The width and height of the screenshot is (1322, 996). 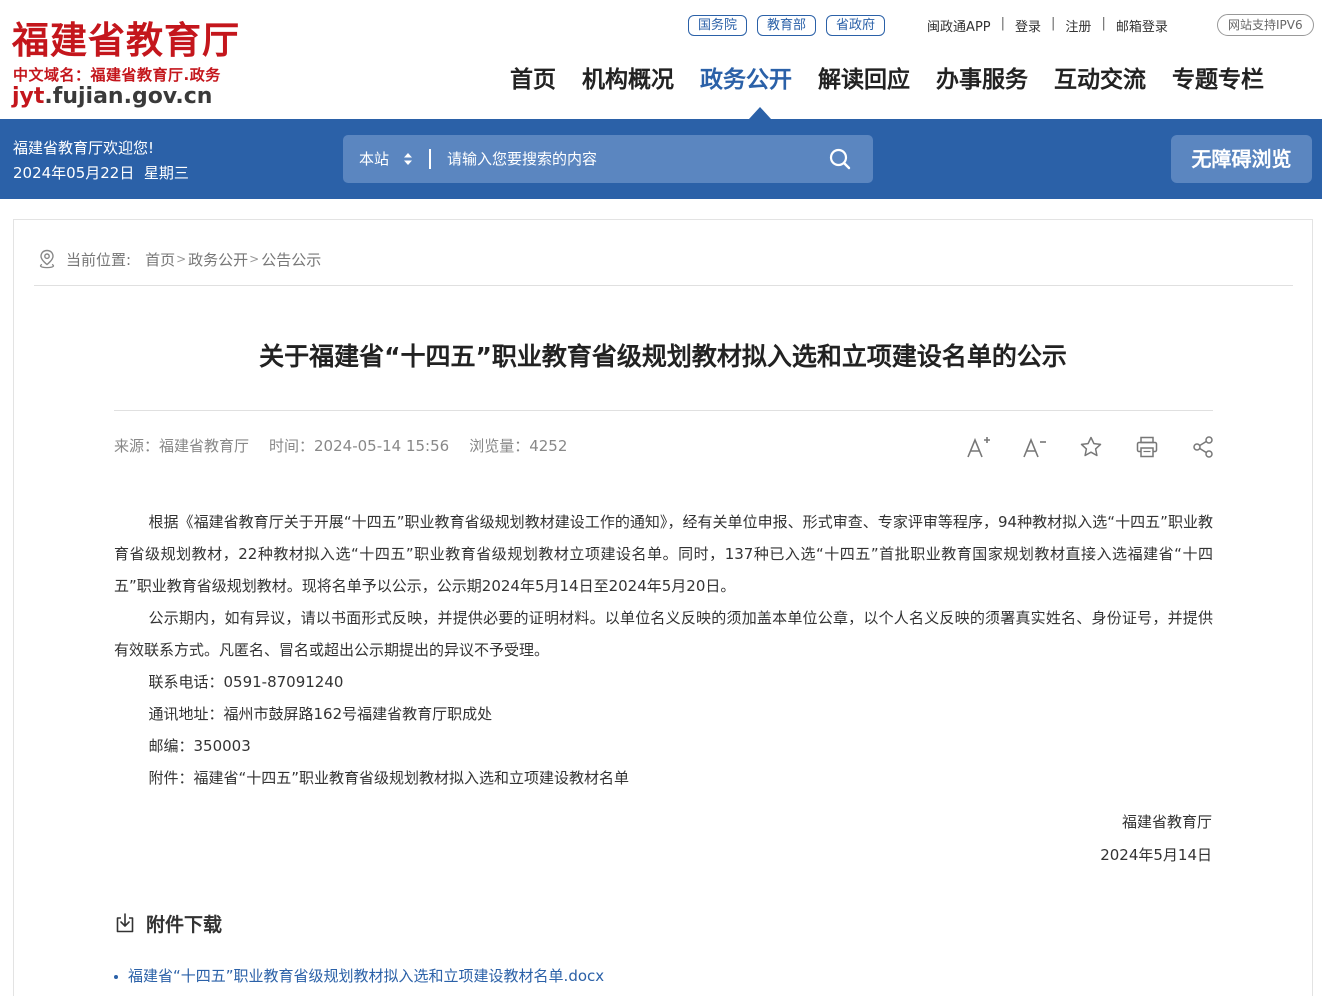 I want to click on contact-phone: 联系电话：0591-87091240, so click(x=246, y=682).